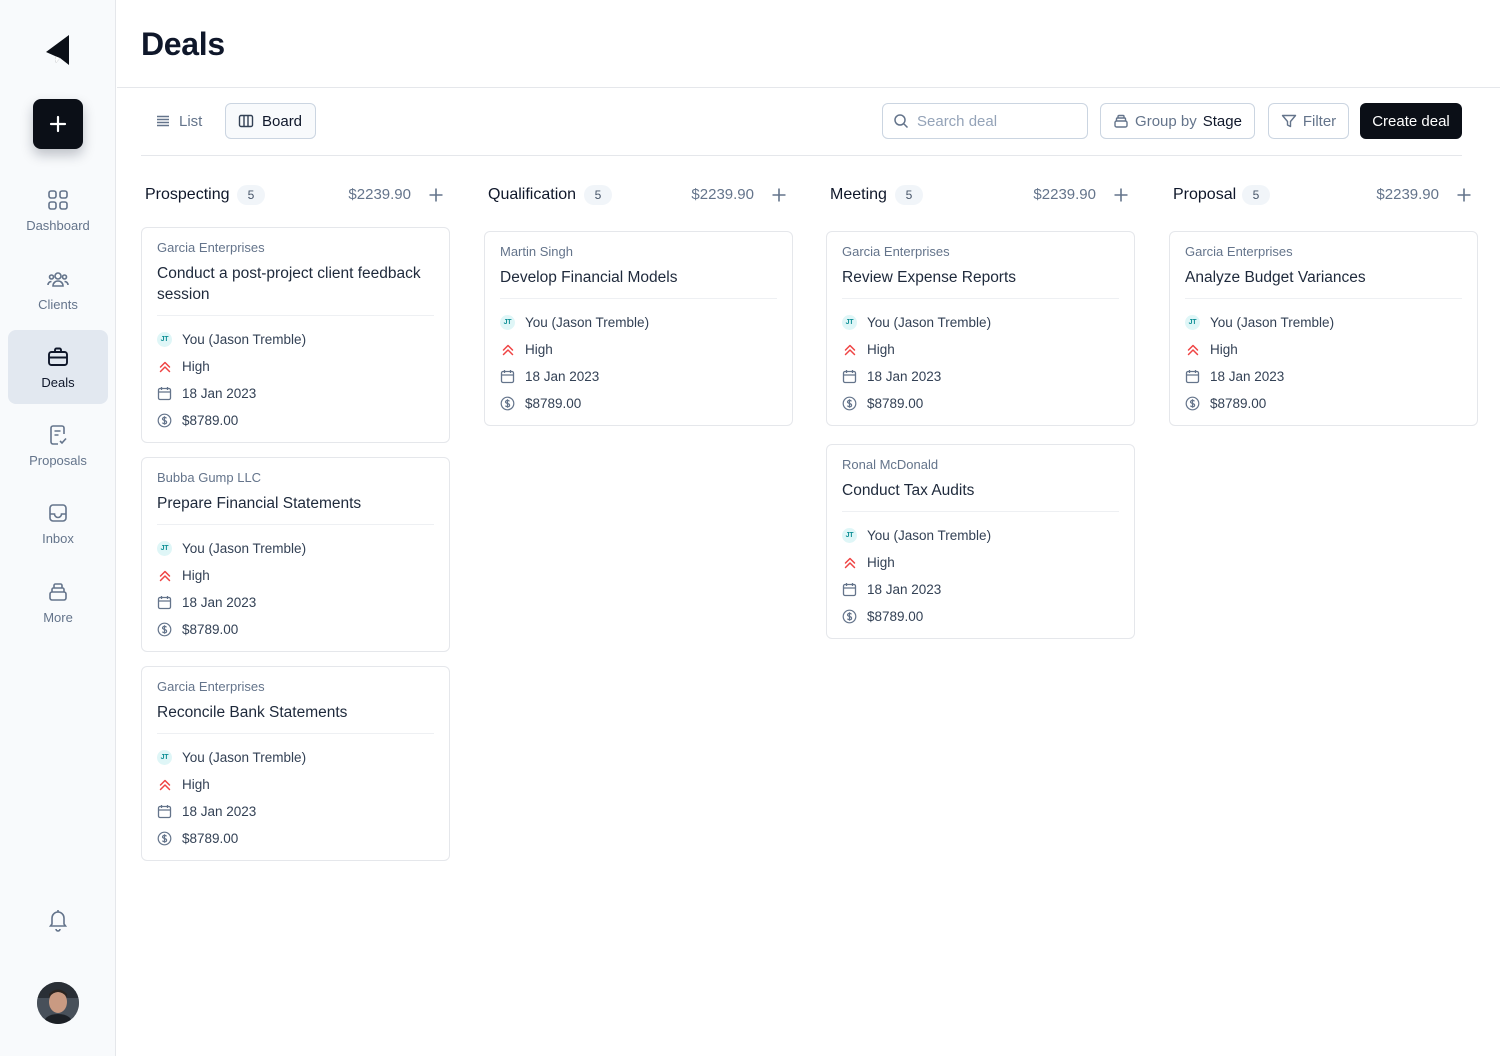 The image size is (1500, 1056). I want to click on search-box, so click(985, 121).